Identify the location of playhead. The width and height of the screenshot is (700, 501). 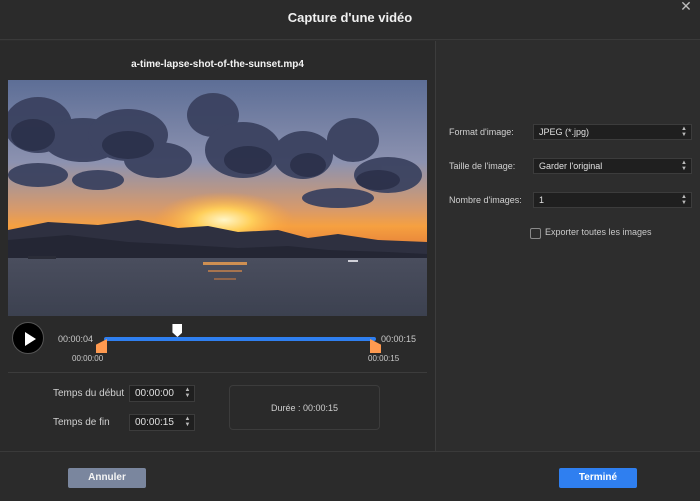
(177, 330).